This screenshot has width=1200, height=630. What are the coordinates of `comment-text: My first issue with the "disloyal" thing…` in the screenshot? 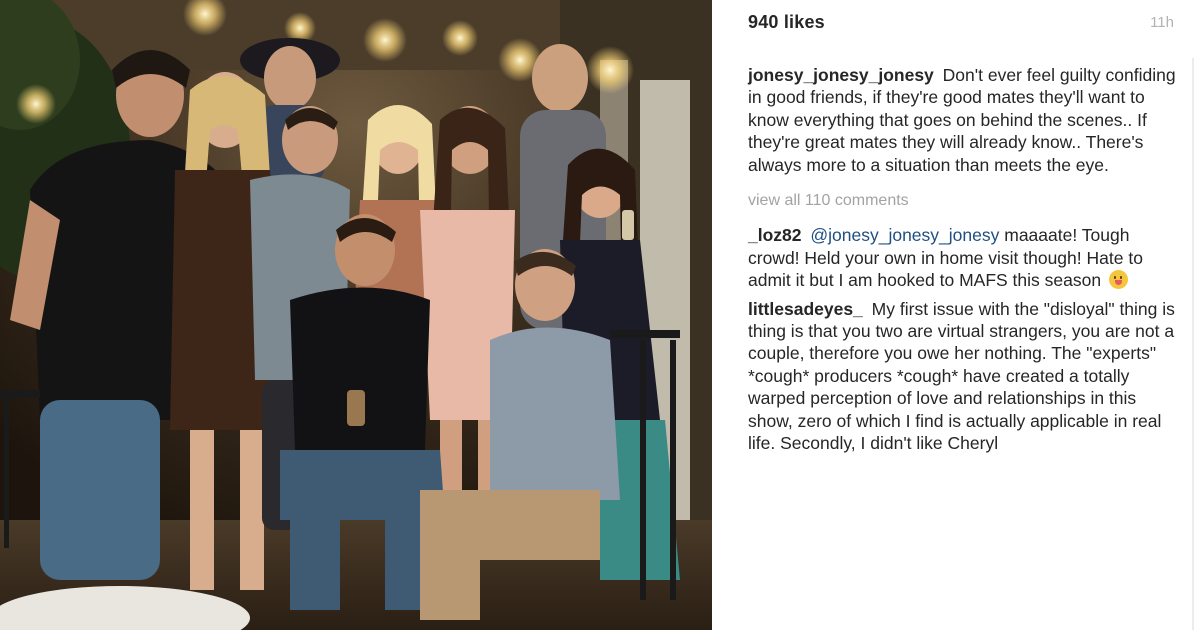 It's located at (961, 376).